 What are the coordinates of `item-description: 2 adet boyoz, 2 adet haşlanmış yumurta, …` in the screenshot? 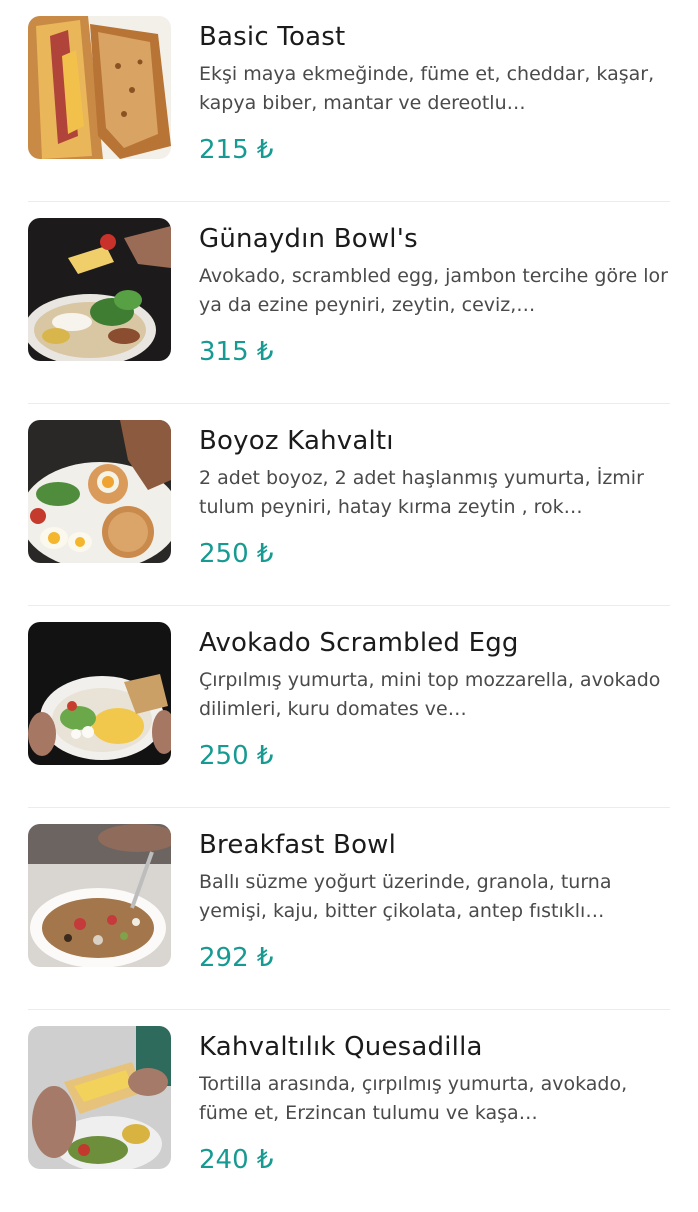 It's located at (421, 492).